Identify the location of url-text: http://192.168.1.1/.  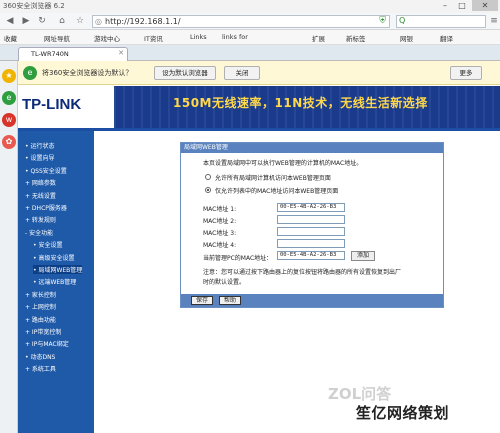
(143, 21).